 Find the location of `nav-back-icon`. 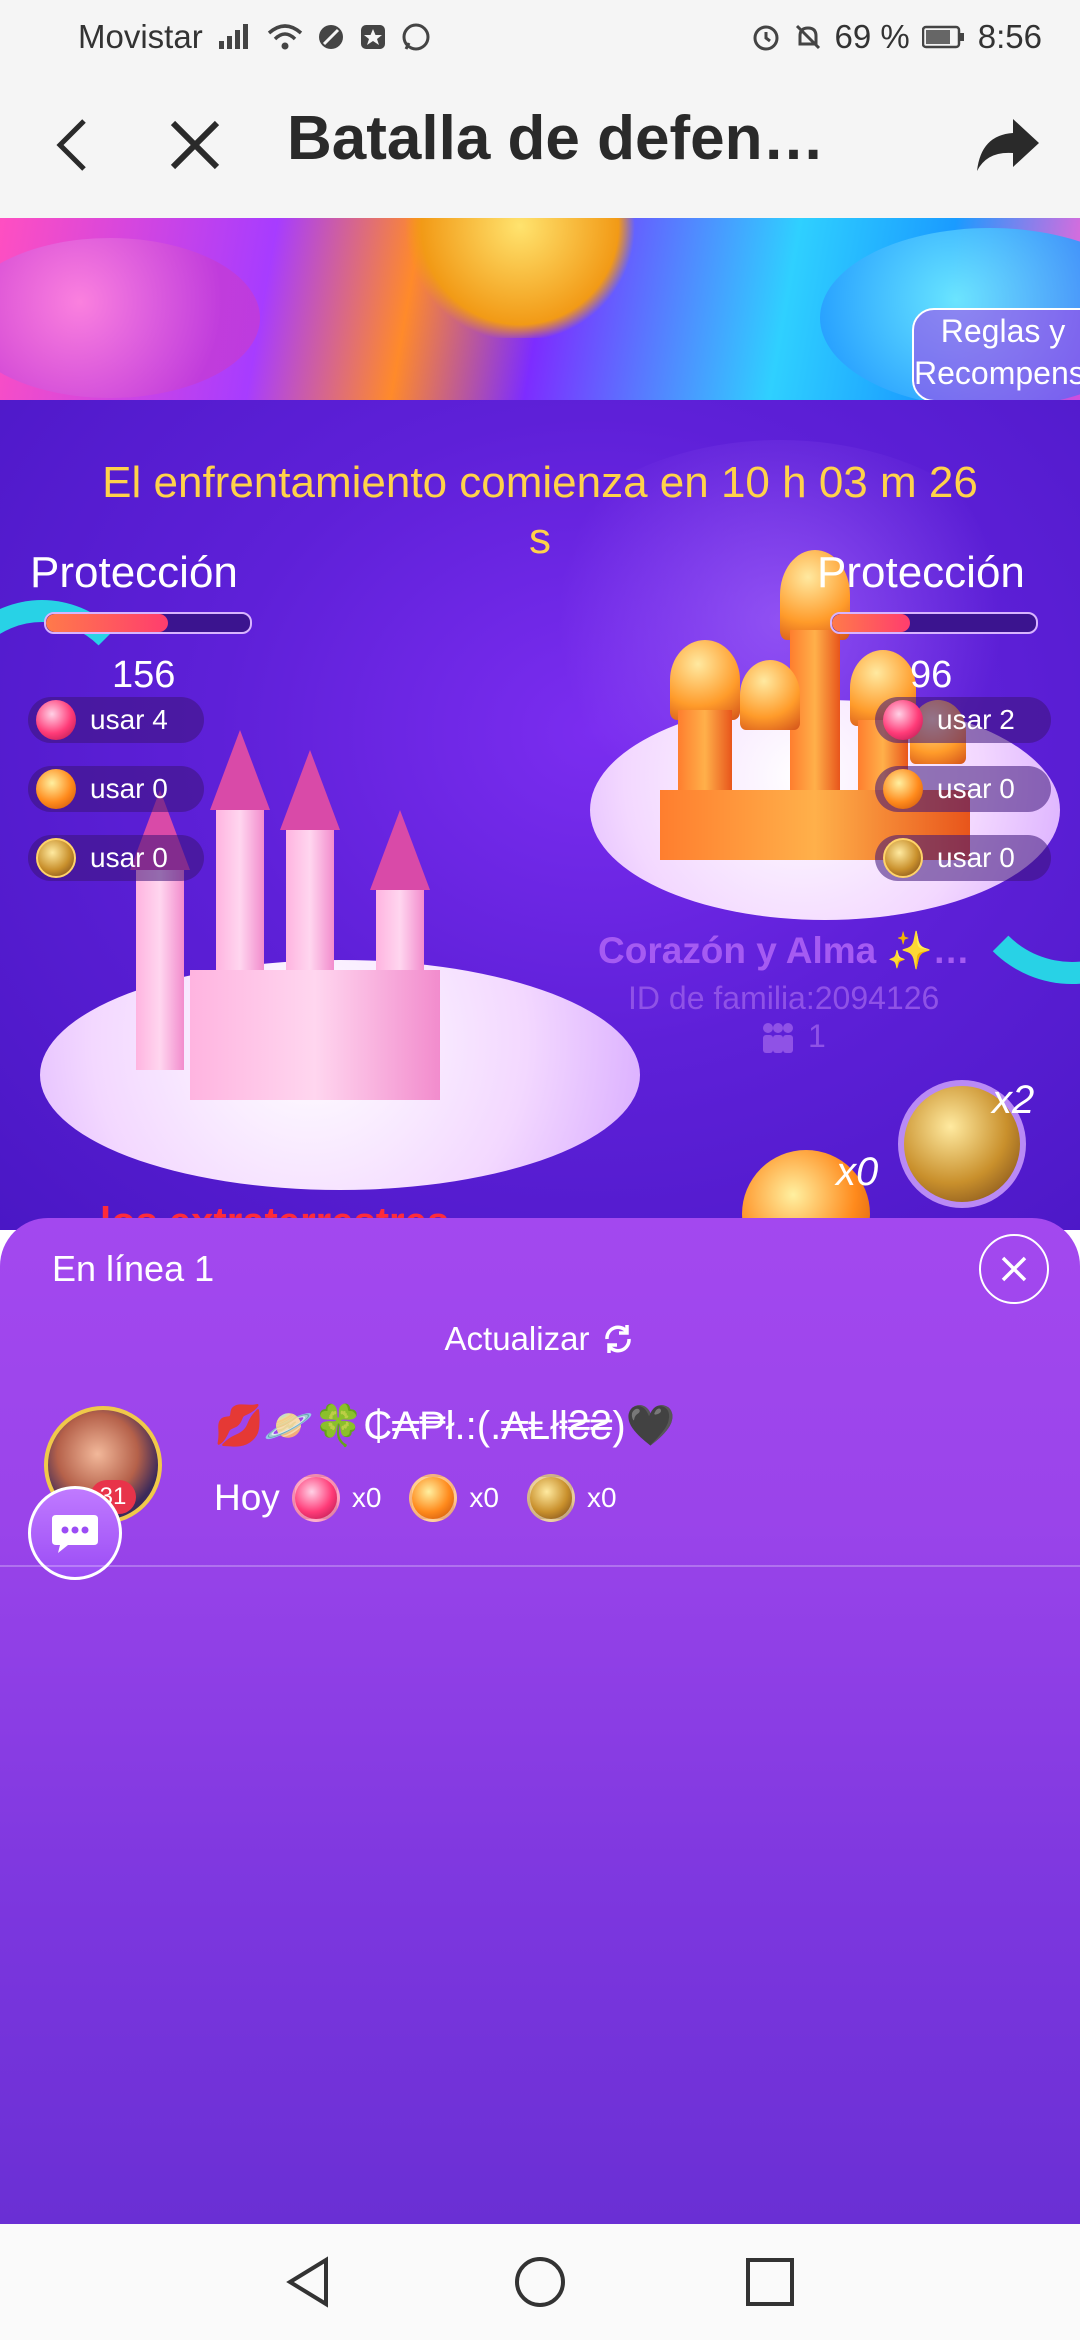

nav-back-icon is located at coordinates (308, 2282).